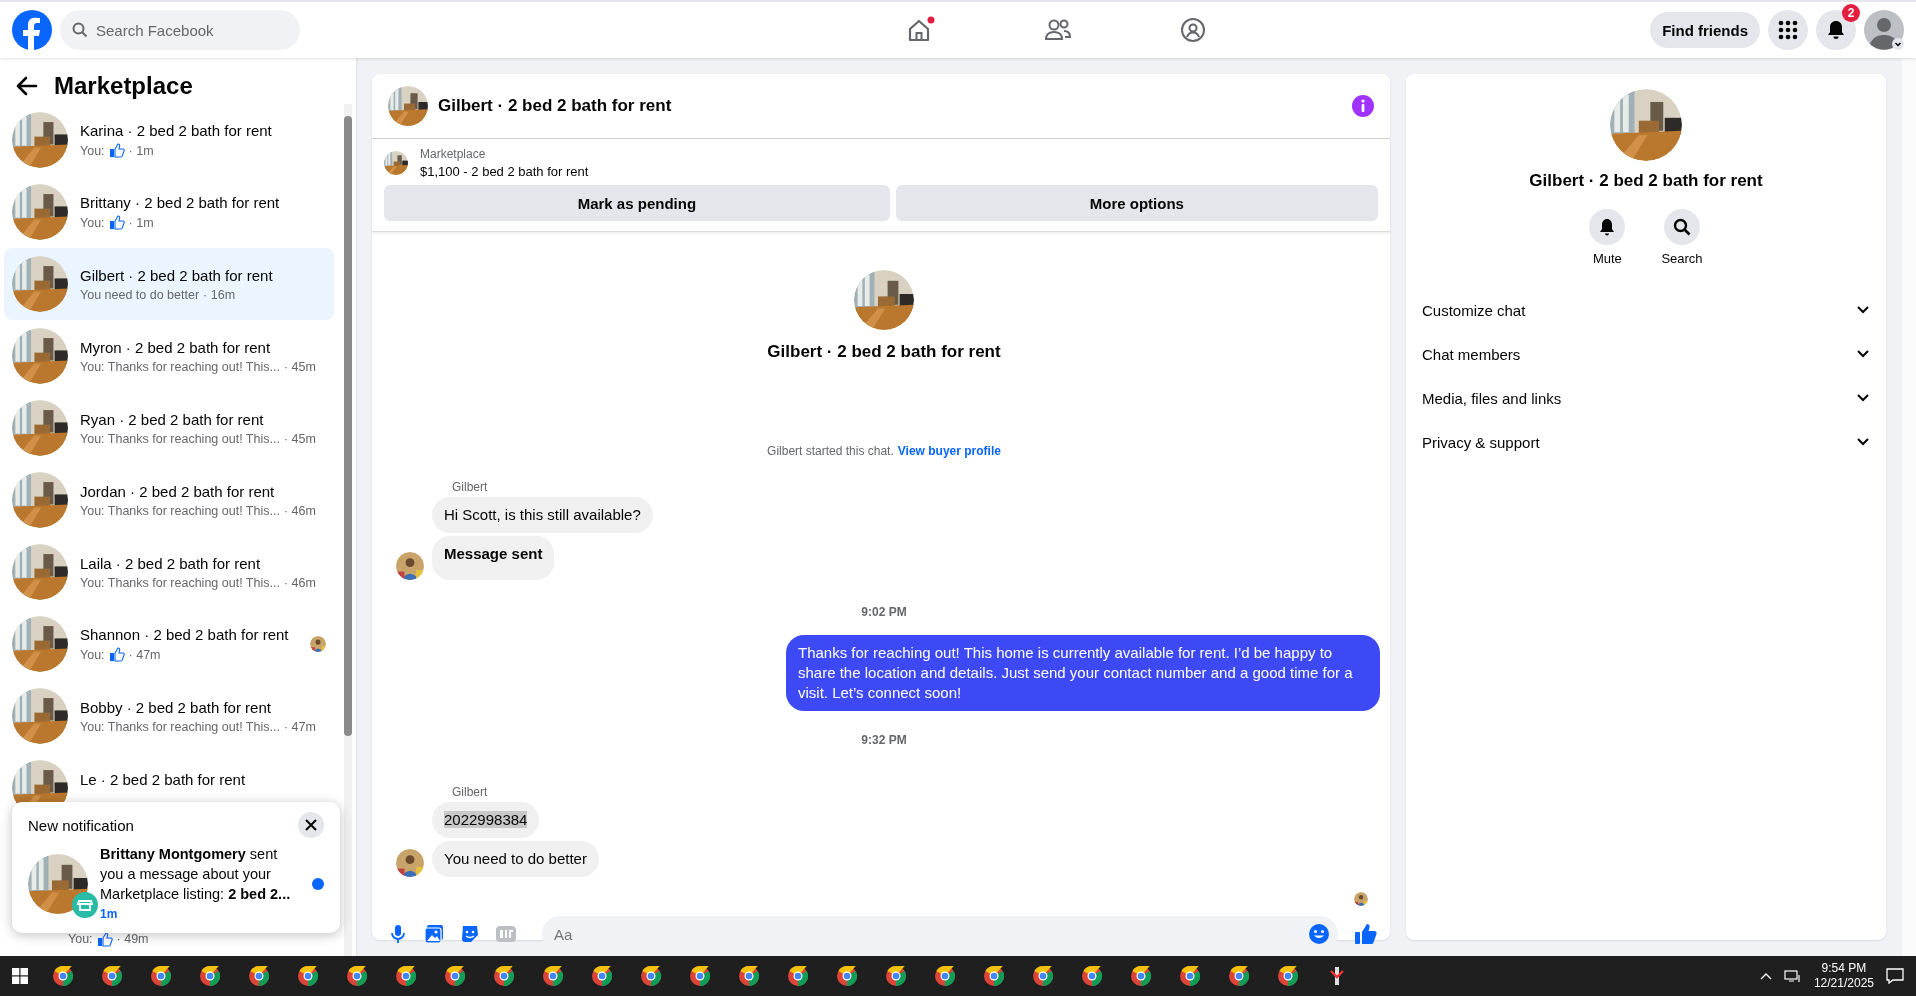  What do you see at coordinates (542, 515) in the screenshot?
I see `message-bubble: Hi Scott, is this still available?` at bounding box center [542, 515].